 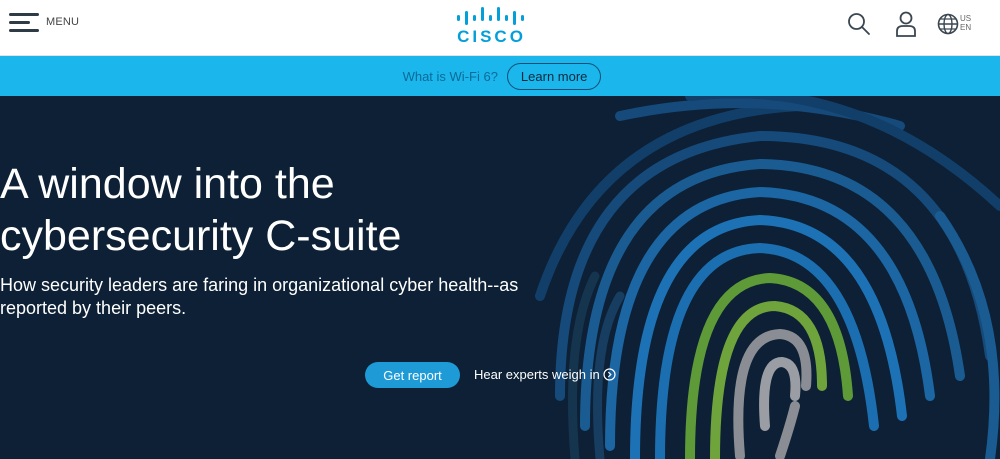 What do you see at coordinates (24, 23) in the screenshot?
I see `hamburger-menu-icon` at bounding box center [24, 23].